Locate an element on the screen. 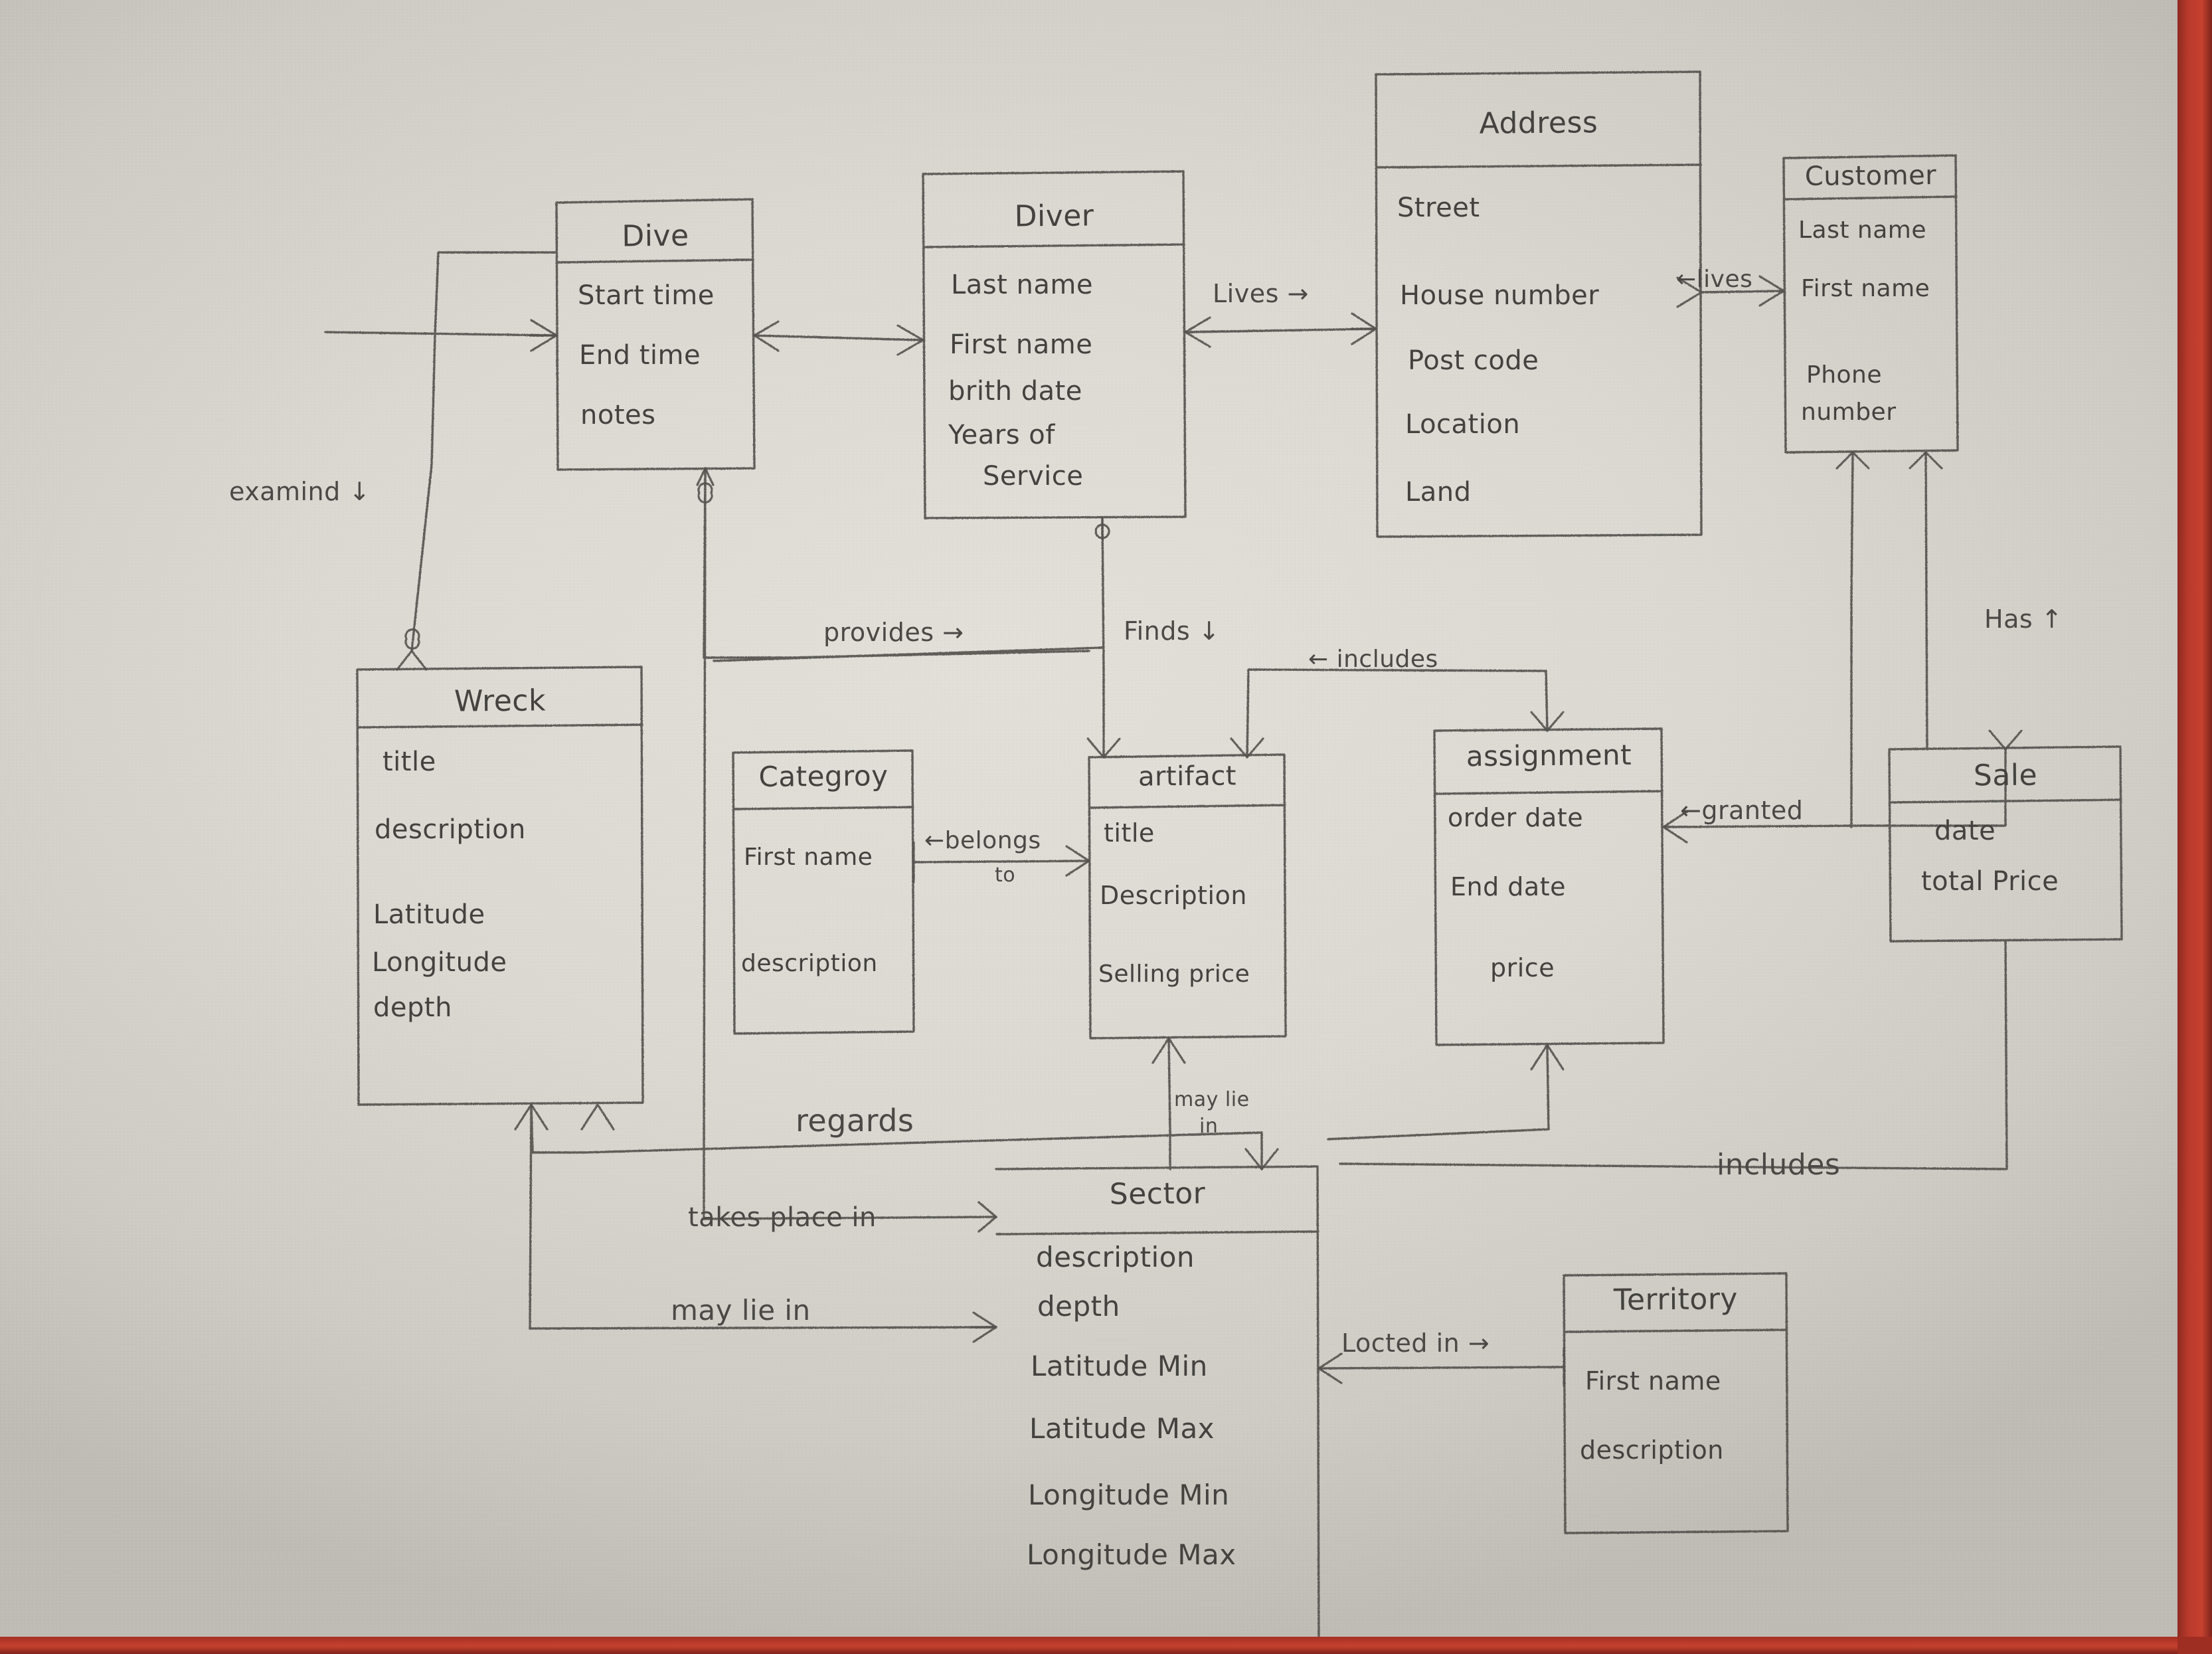  relationship-label-may-lie-in-art: may lie is located at coordinates (1212, 1099).